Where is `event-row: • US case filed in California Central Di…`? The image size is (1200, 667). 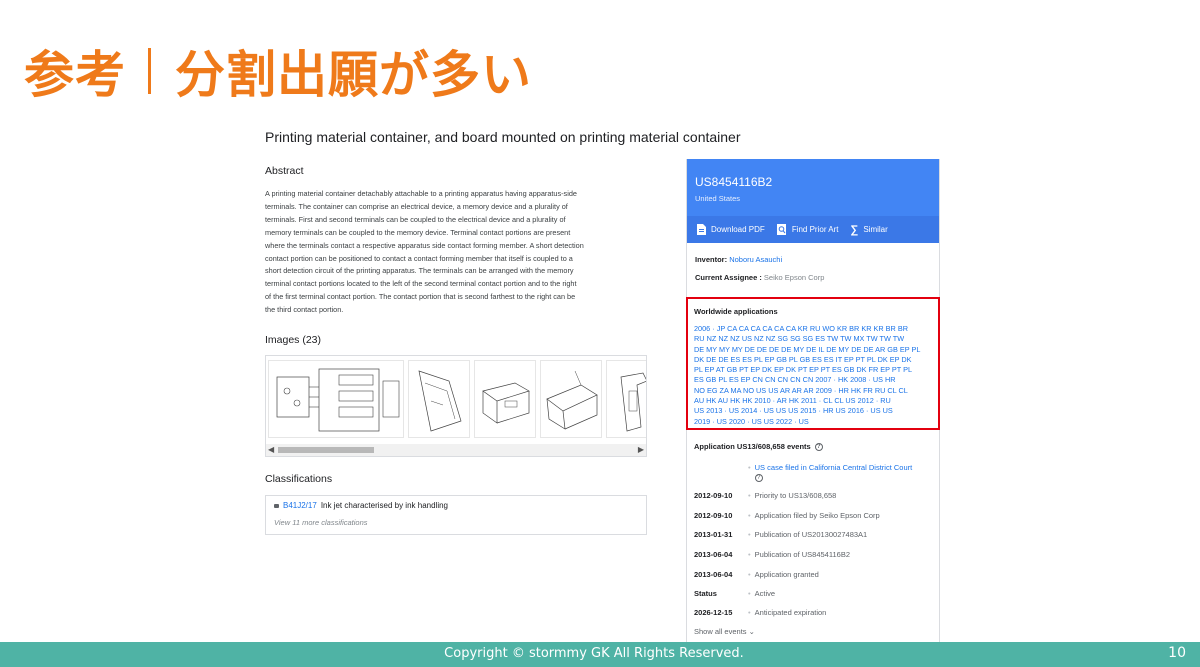 event-row: • US case filed in California Central Di… is located at coordinates (814, 472).